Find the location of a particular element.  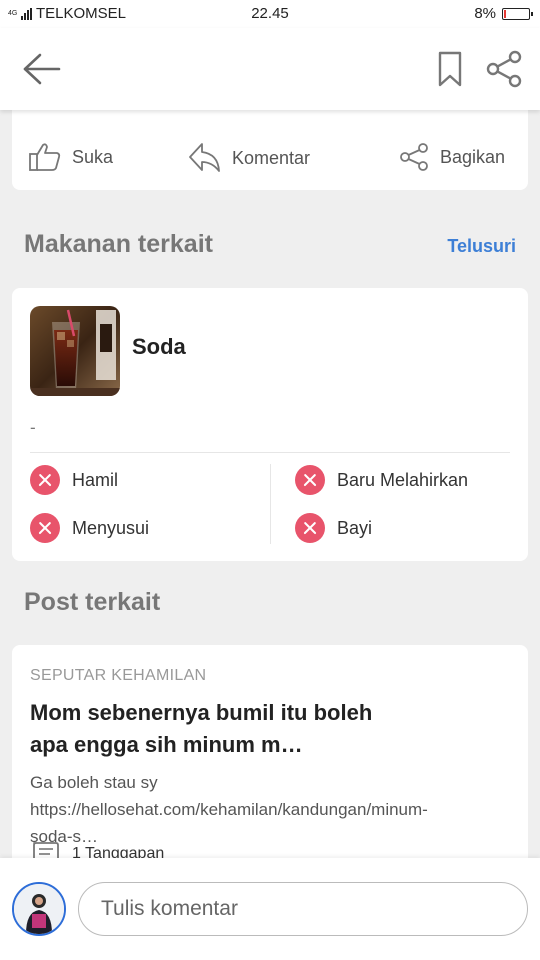

safety-item-menyusui: Menyusui is located at coordinates (89, 528).